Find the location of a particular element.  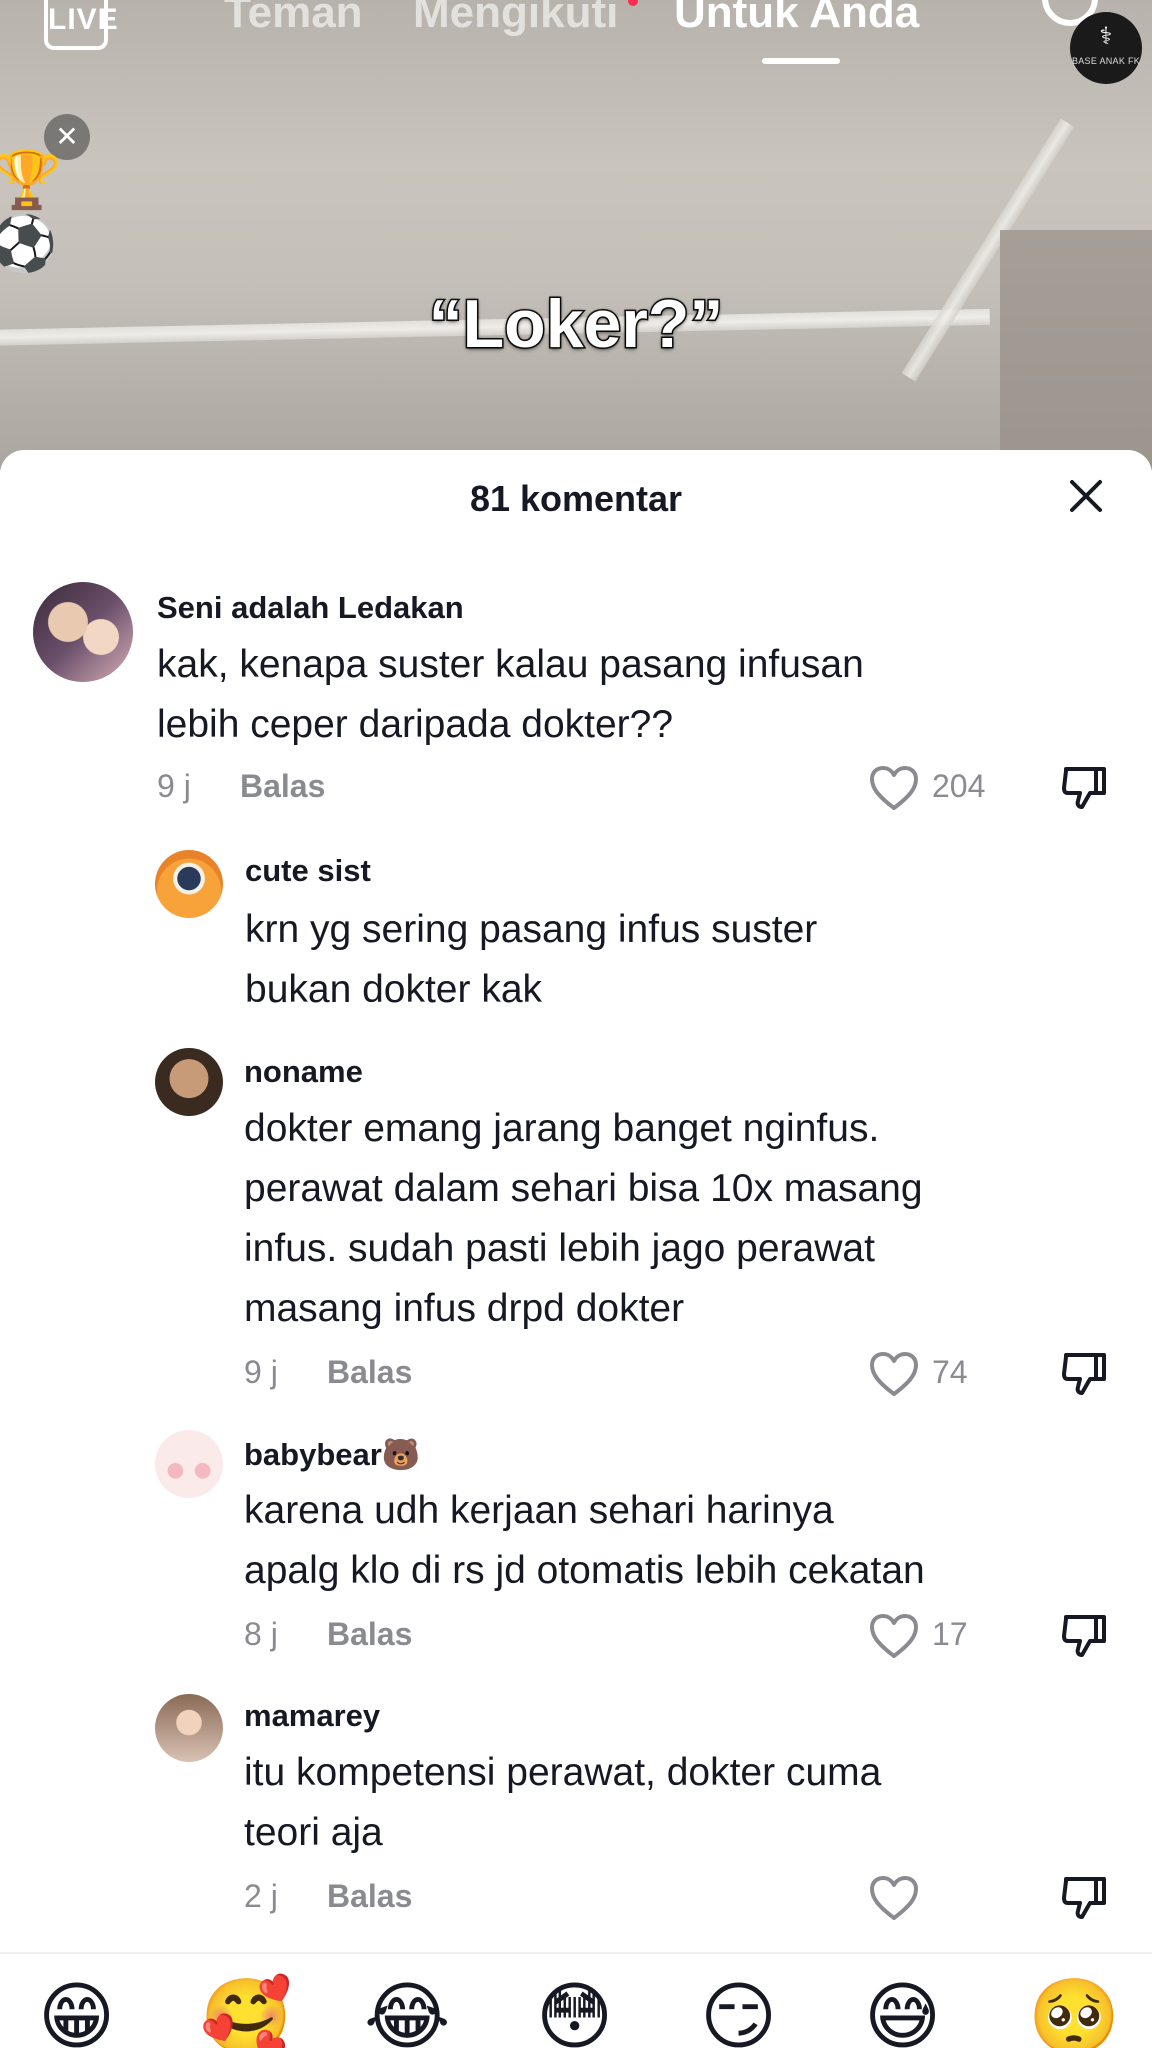

comments-count-title: 81 komentar is located at coordinates (576, 498).